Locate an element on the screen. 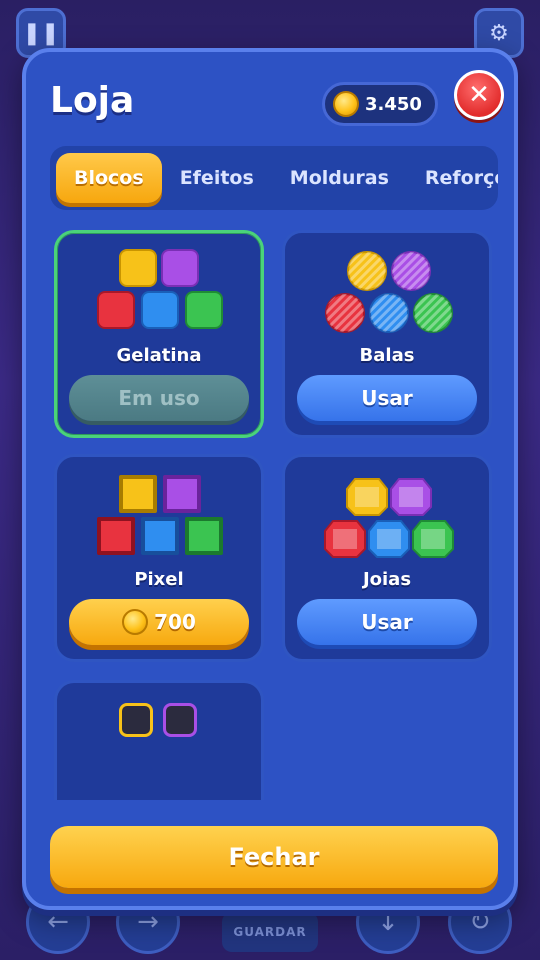 This screenshot has height=960, width=540. item-name: Gelatina is located at coordinates (159, 355).